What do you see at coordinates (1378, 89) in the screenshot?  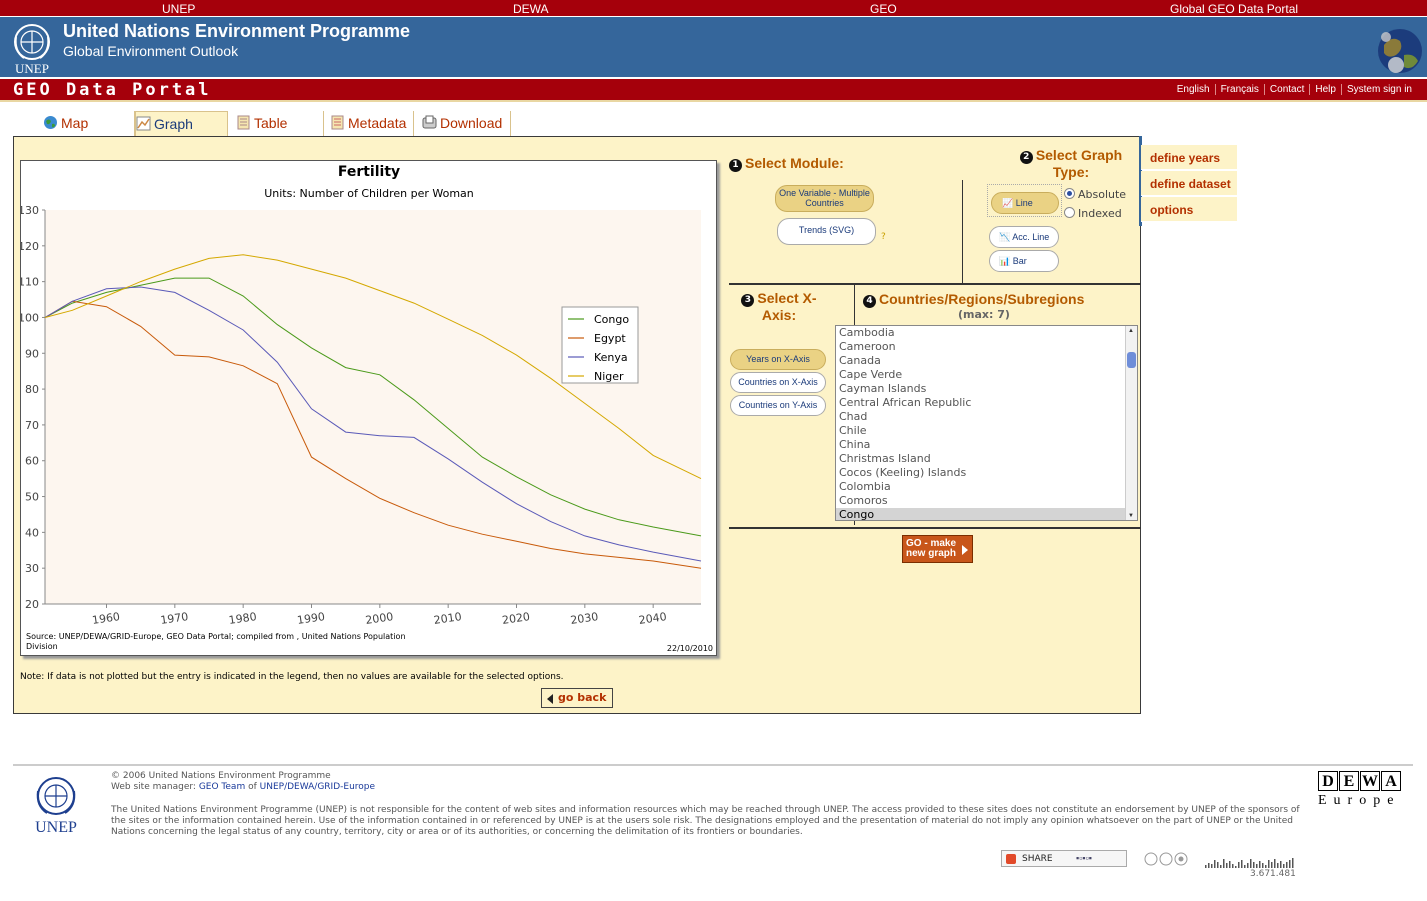 I see `link-sign-in: System sign in` at bounding box center [1378, 89].